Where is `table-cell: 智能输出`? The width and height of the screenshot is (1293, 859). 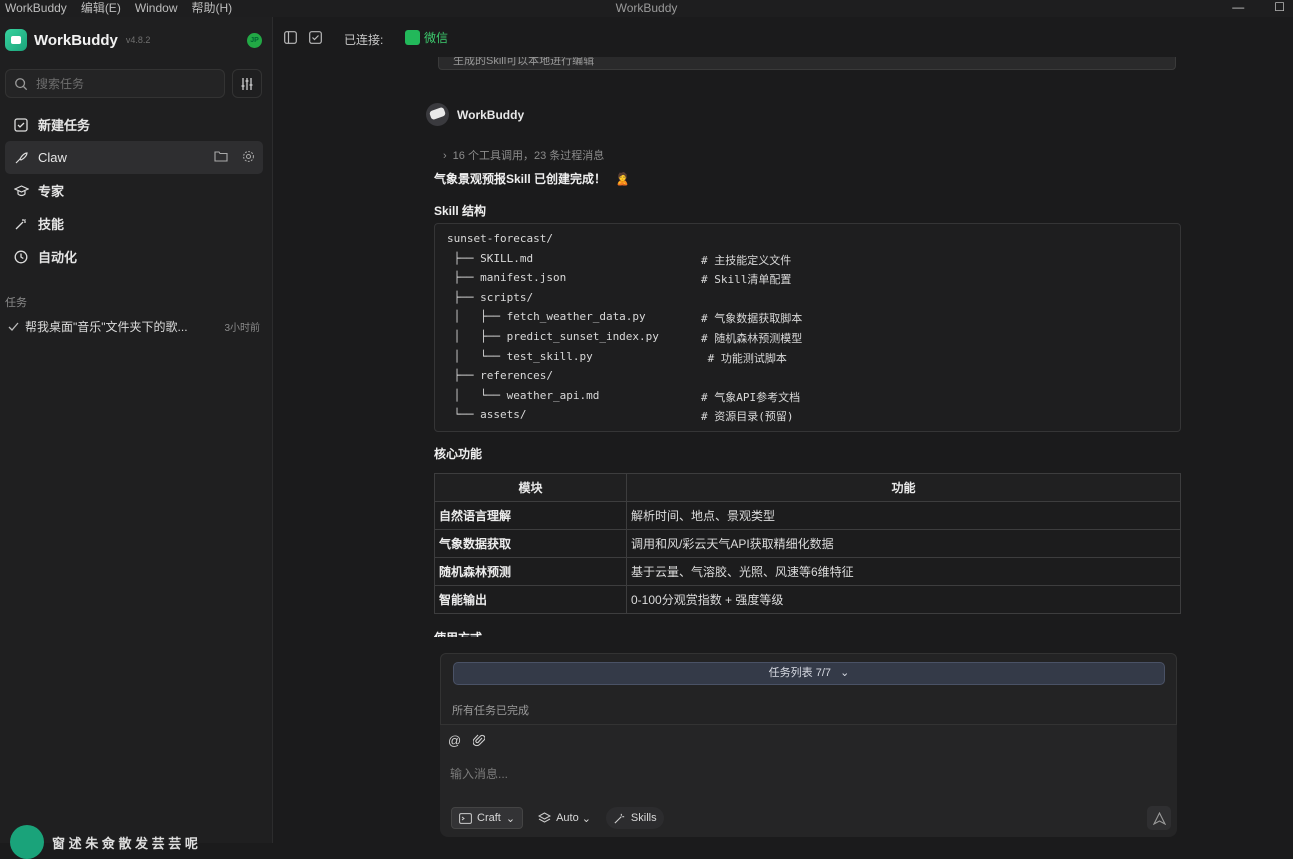 table-cell: 智能输出 is located at coordinates (530, 599).